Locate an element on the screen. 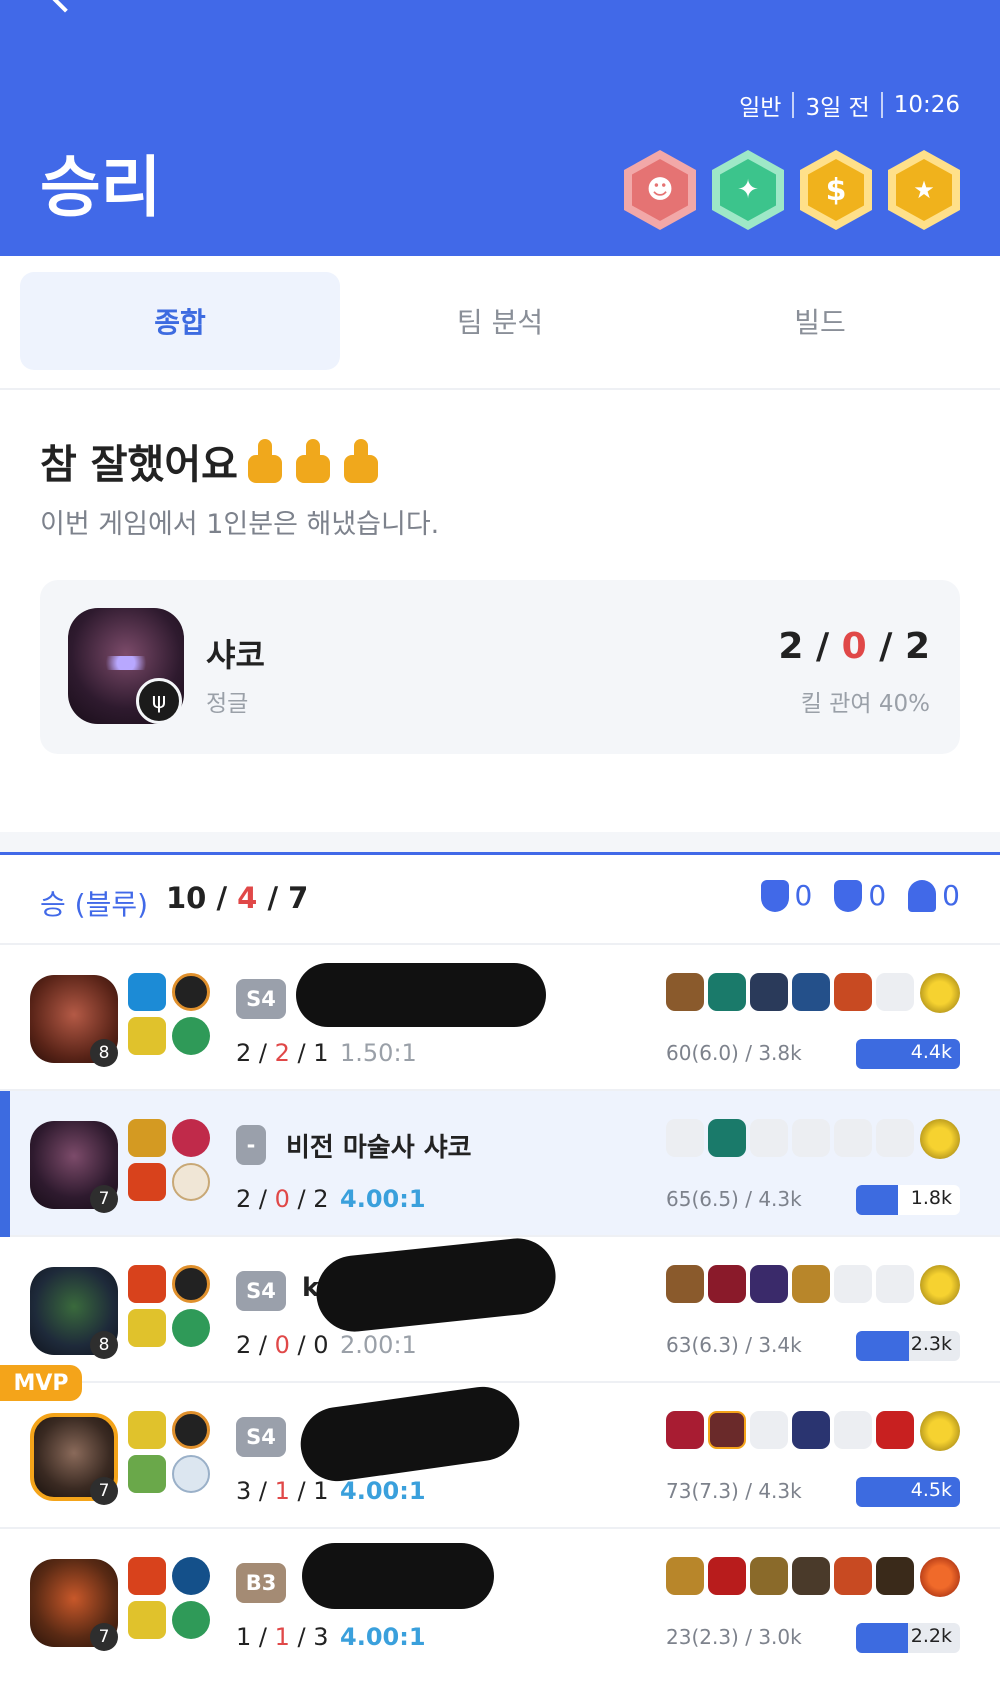  damage-bar: 1.8k is located at coordinates (908, 1200).